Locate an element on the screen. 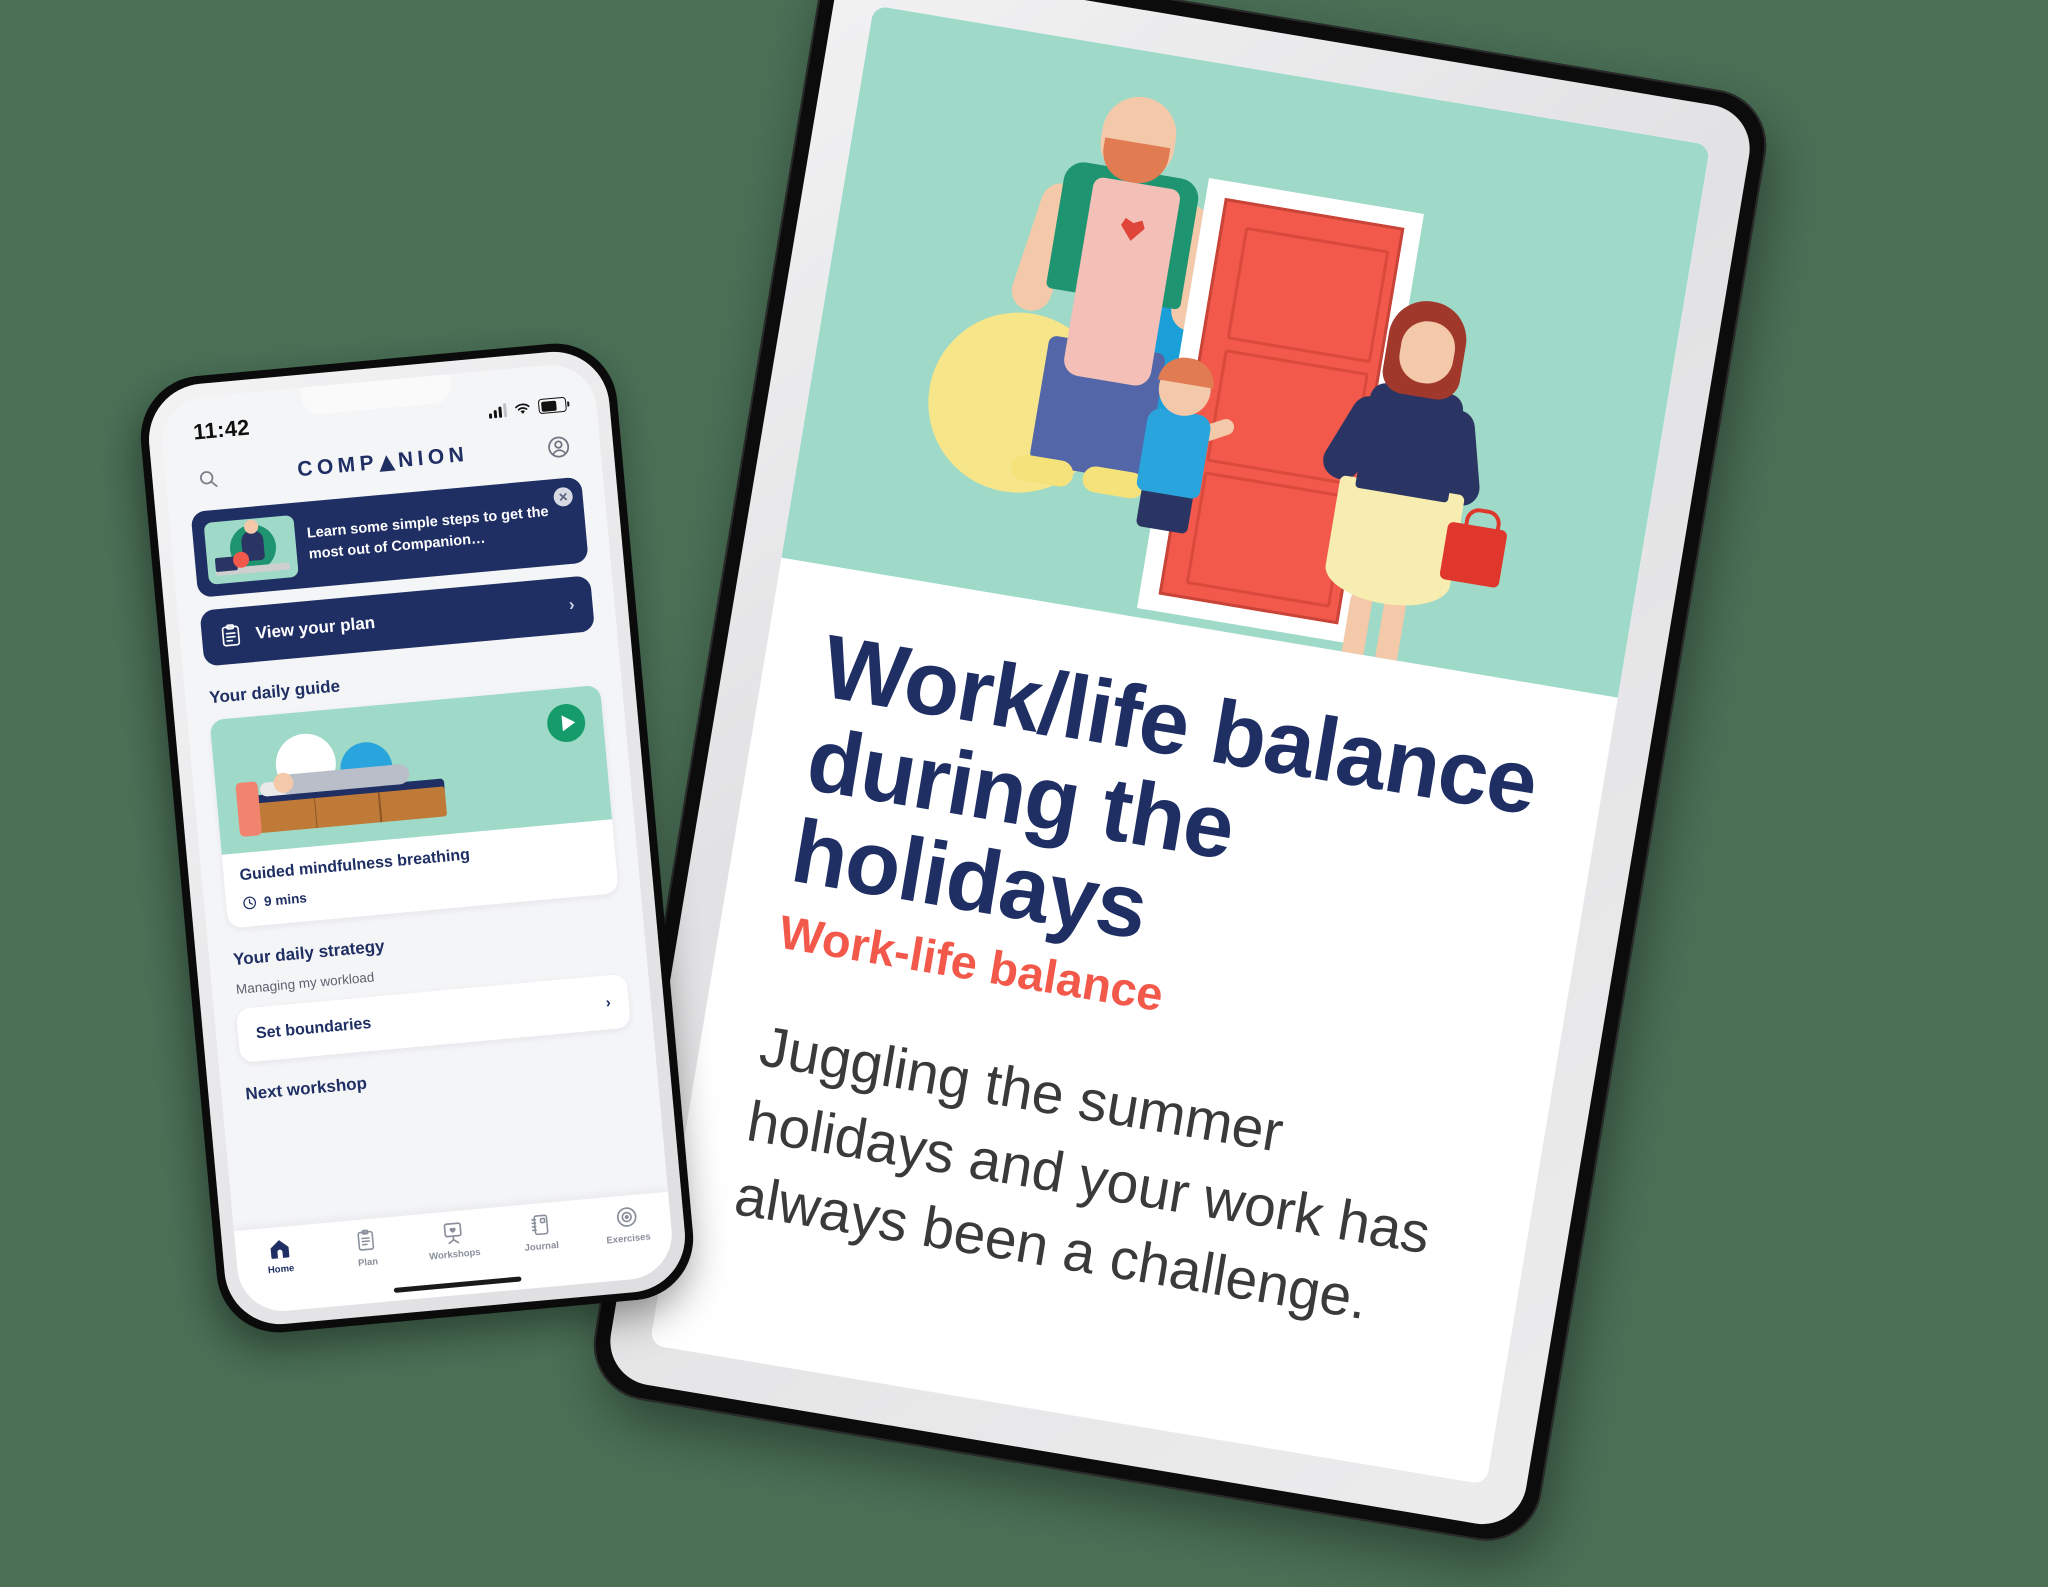  tab-home-label: Home is located at coordinates (281, 1269).